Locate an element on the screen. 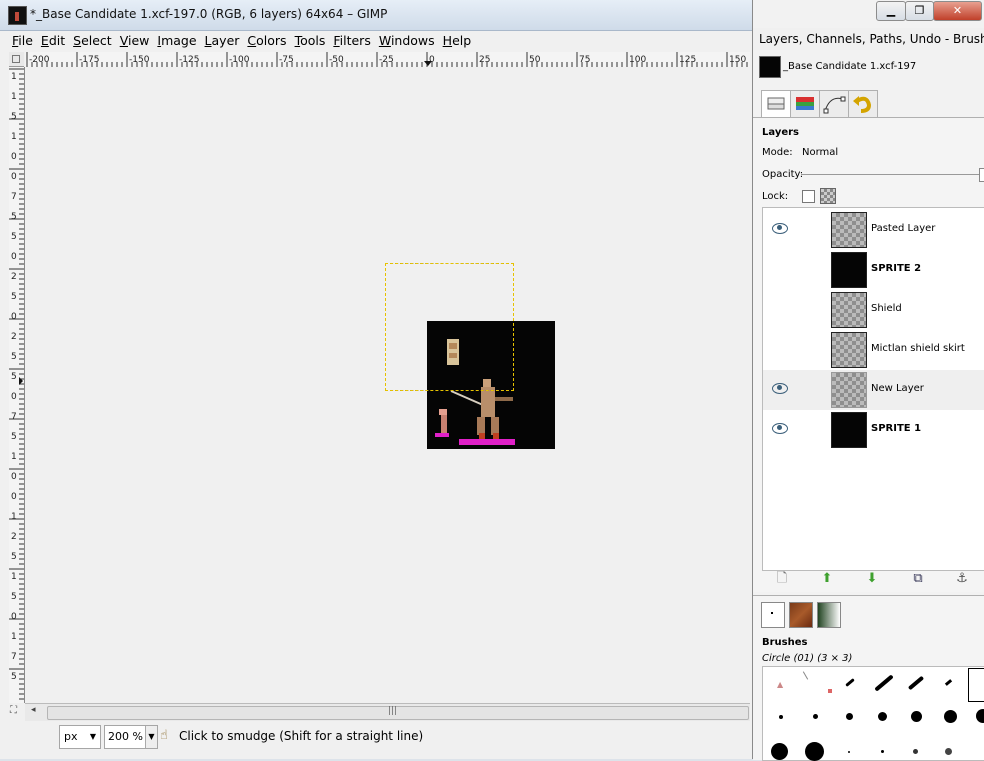 The width and height of the screenshot is (984, 761). opacity-slider-handle is located at coordinates (981, 175).